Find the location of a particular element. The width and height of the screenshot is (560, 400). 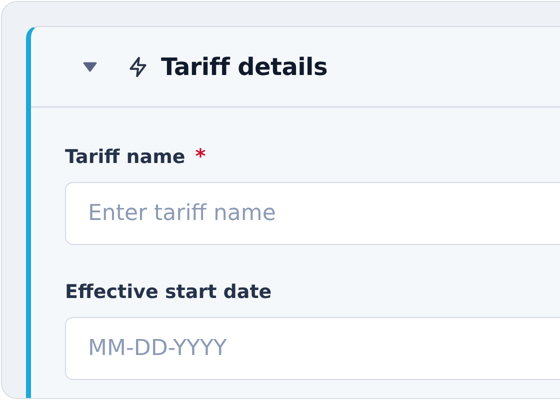

field-label: Effective start date is located at coordinates (168, 292).